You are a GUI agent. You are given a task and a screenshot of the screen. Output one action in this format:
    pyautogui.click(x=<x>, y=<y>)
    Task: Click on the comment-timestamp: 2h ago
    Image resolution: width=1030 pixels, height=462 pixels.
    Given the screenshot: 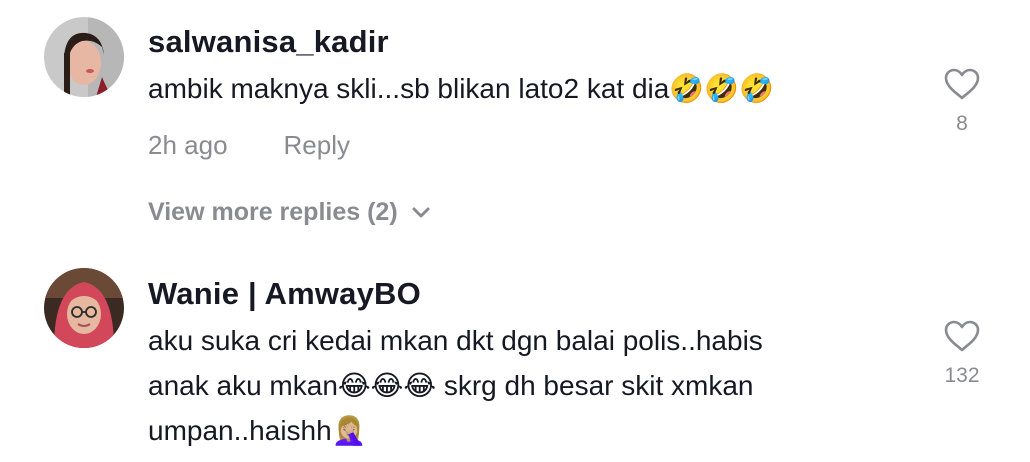 What is the action you would take?
    pyautogui.click(x=188, y=145)
    